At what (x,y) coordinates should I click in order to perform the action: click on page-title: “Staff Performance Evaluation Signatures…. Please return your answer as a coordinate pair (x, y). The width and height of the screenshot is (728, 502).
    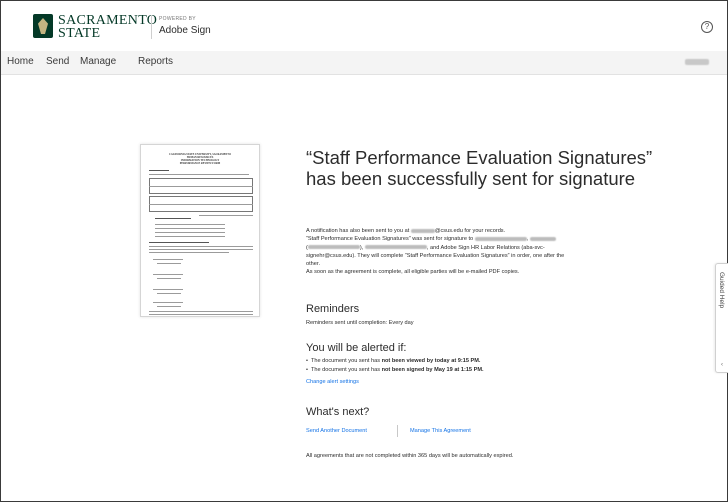
    Looking at the image, I should click on (479, 168).